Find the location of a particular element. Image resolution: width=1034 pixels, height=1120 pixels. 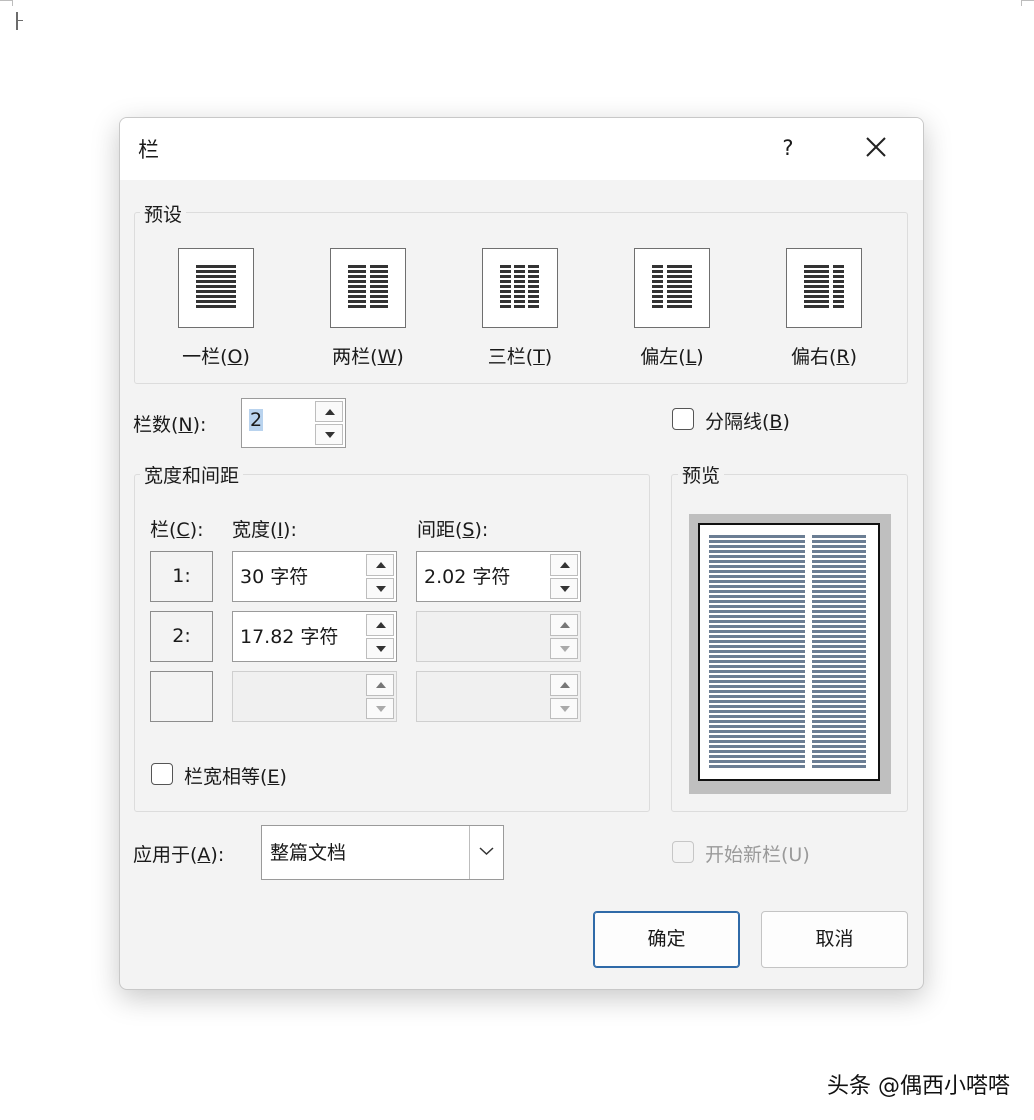

columns-count-up-arrow is located at coordinates (329, 411).